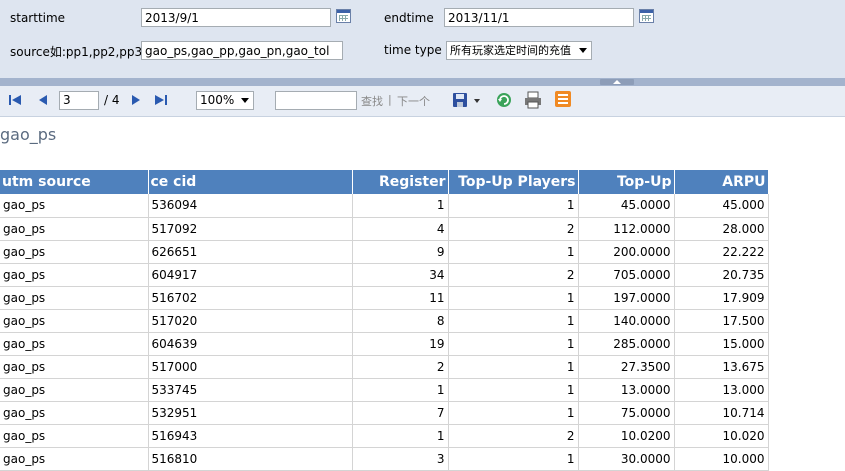  What do you see at coordinates (467, 100) in the screenshot?
I see `export-save-icon` at bounding box center [467, 100].